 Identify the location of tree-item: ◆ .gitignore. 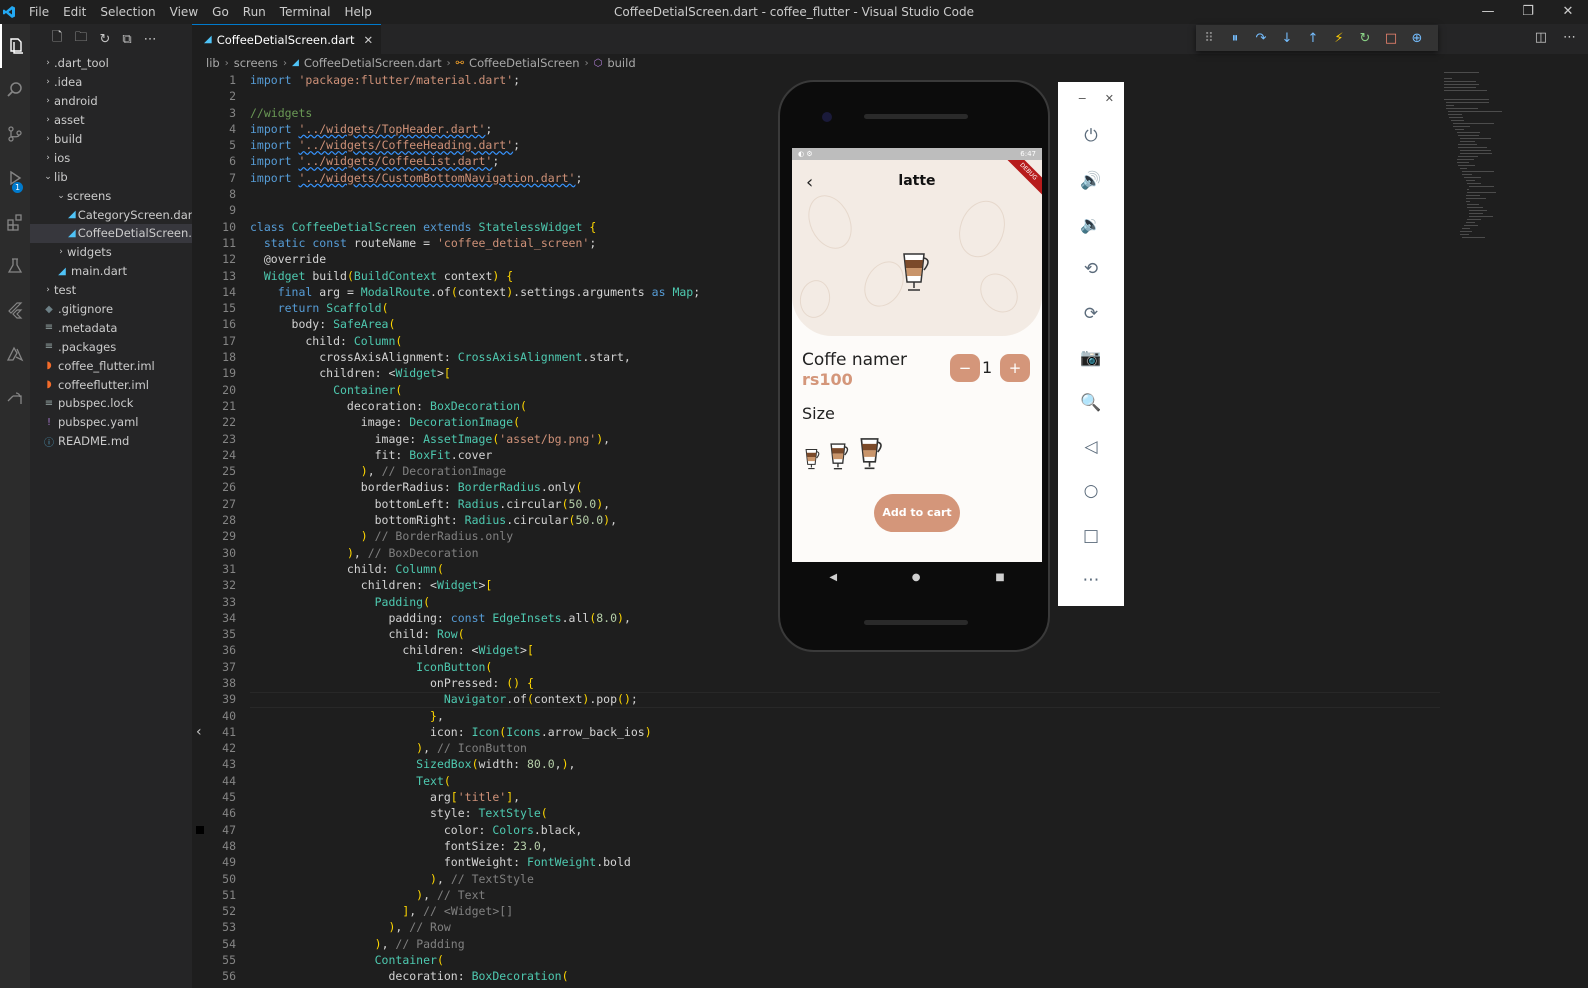
(111, 309).